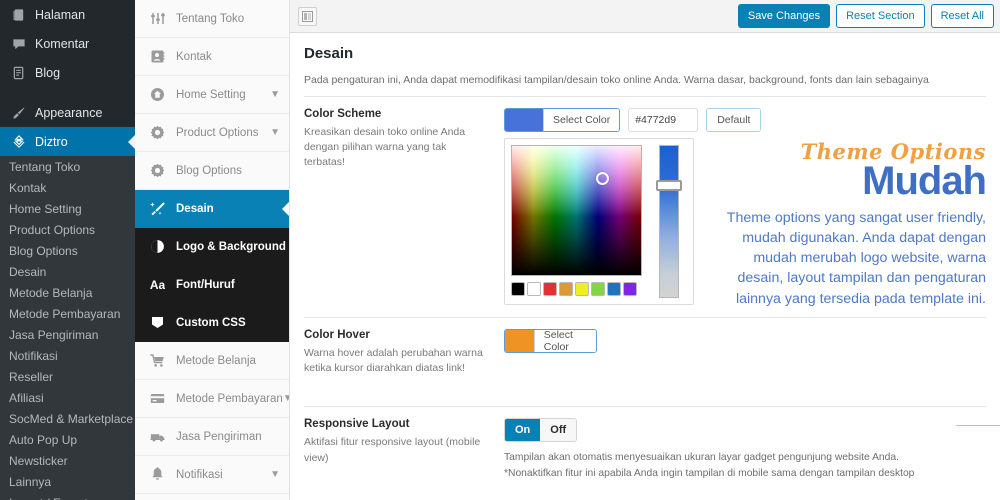  Describe the element at coordinates (157, 285) in the screenshot. I see `svg-text: Aa` at that location.